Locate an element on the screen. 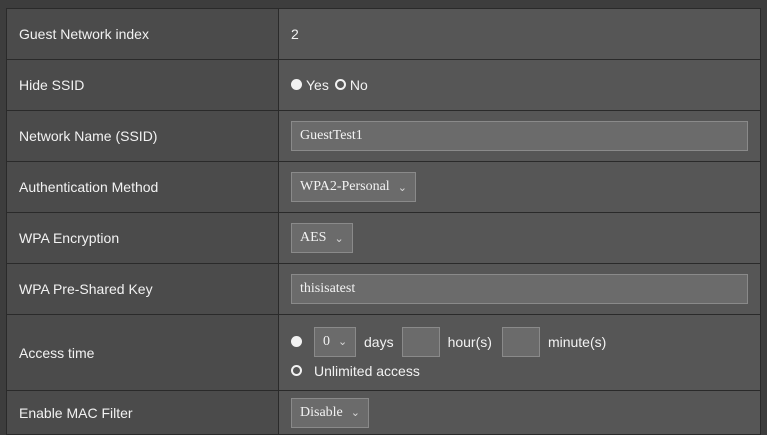 This screenshot has height=435, width=767. row-guest-index: Guest Network index 2 is located at coordinates (383, 34).